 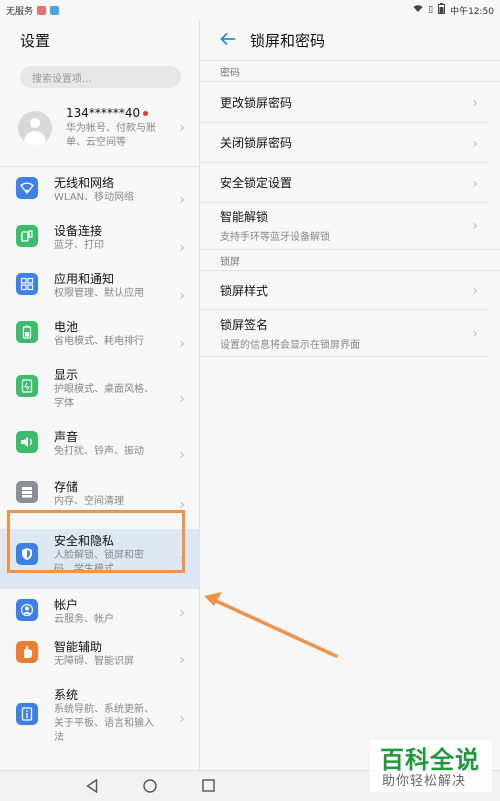 I want to click on watermark-logo: 百科全说 助你轻松解决, so click(x=431, y=766).